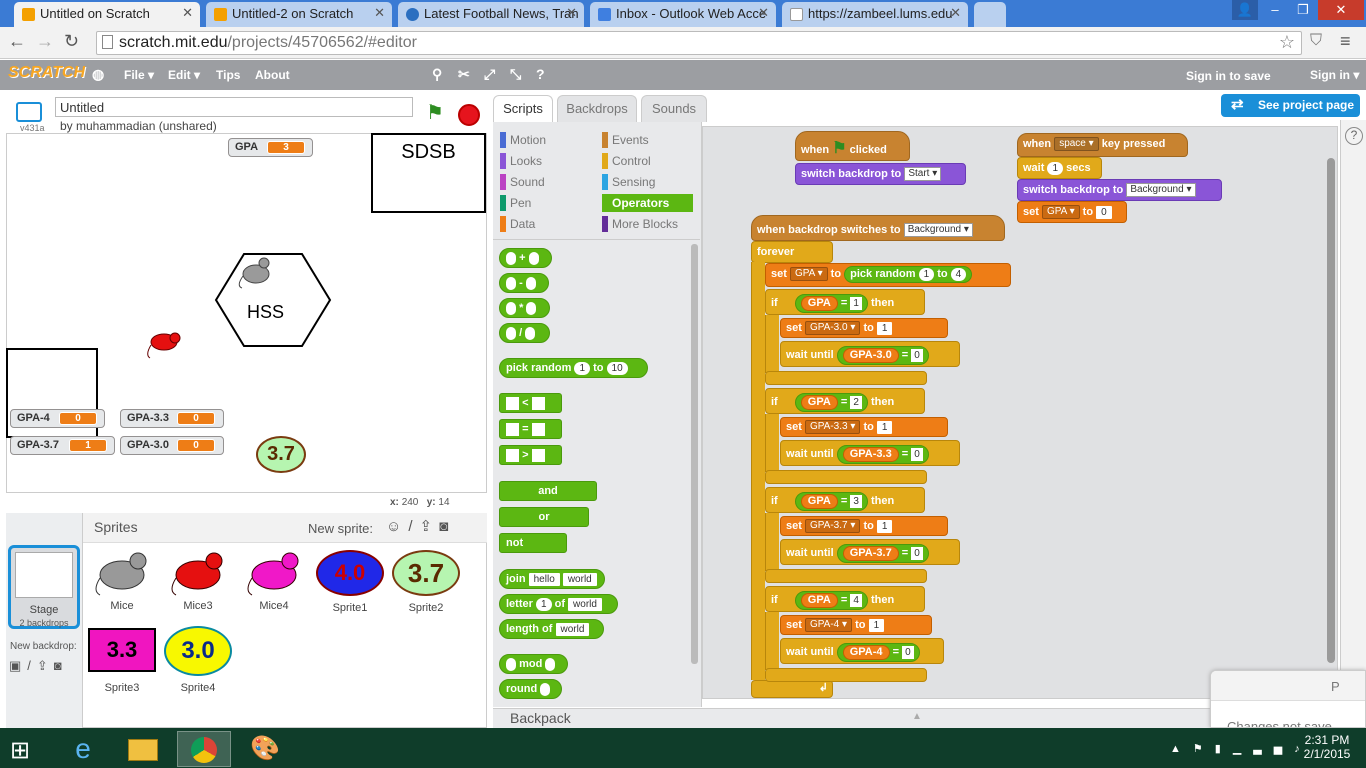 This screenshot has width=1366, height=768. Describe the element at coordinates (530, 429) in the screenshot. I see `equals-block: =` at that location.